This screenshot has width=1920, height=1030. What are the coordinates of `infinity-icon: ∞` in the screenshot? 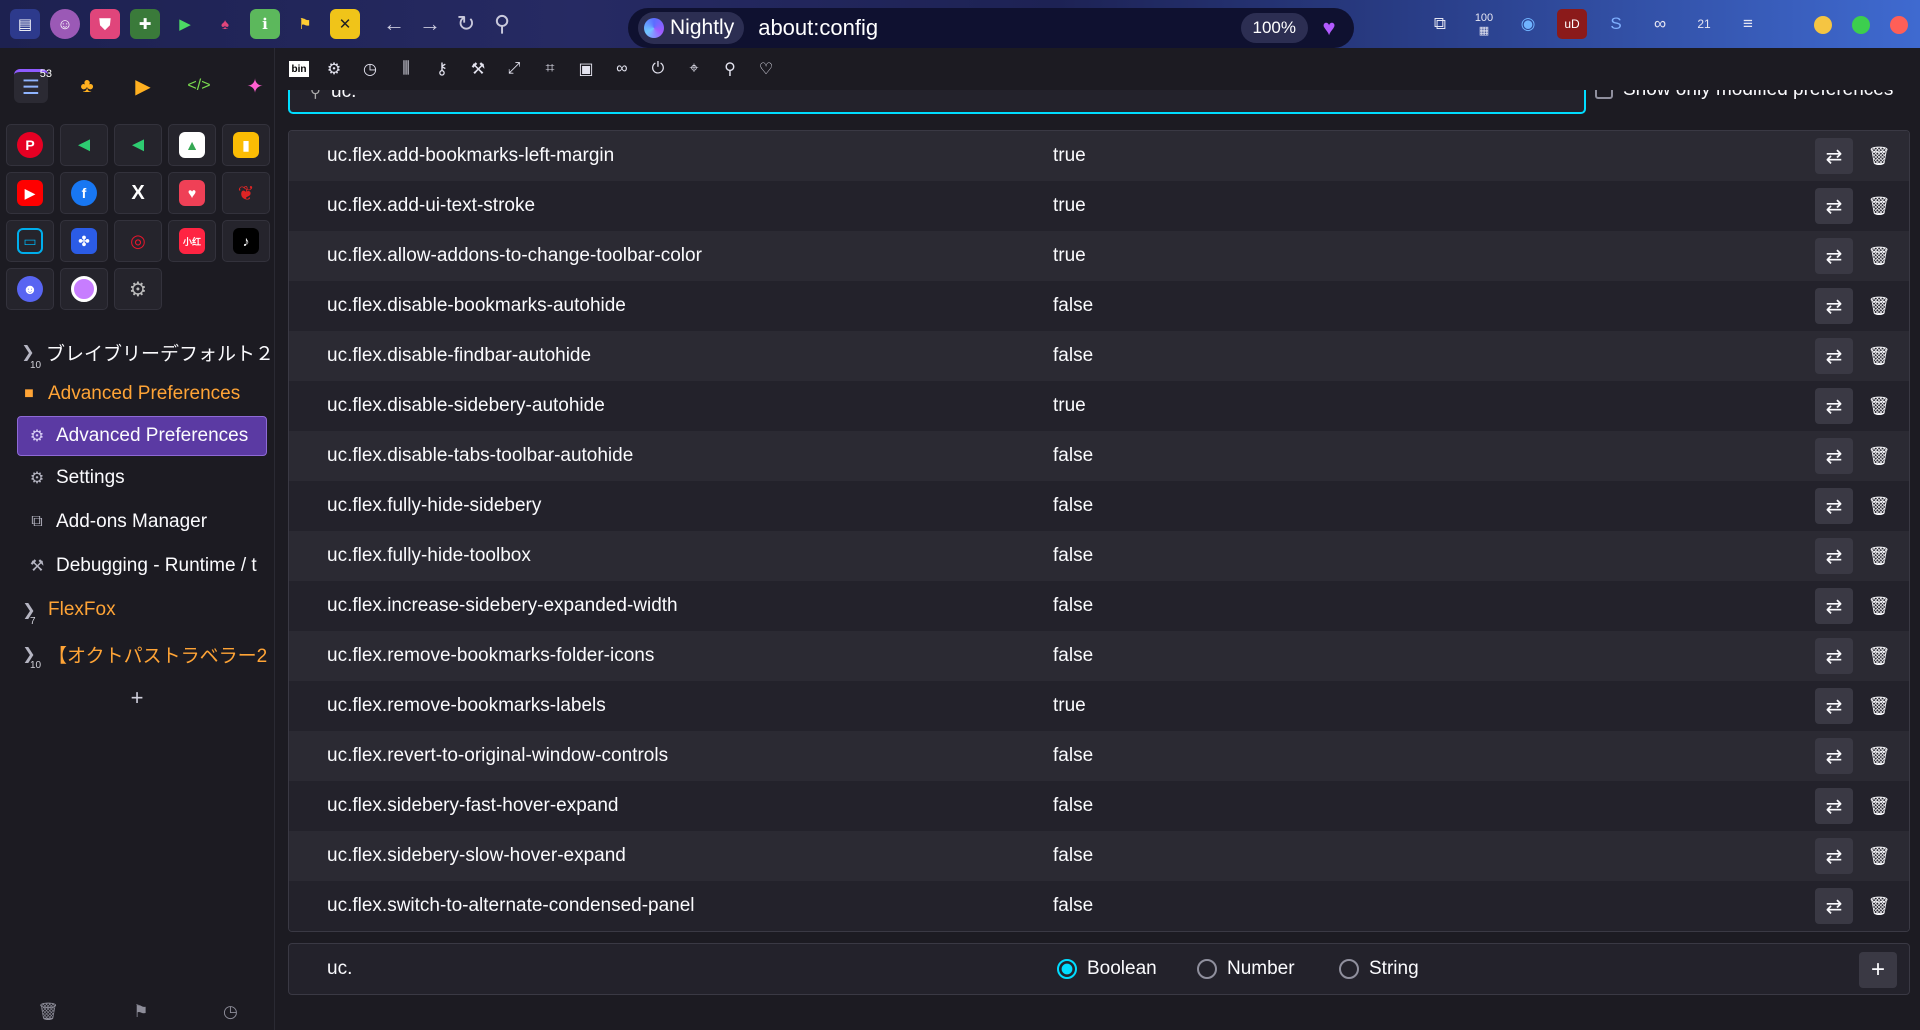 It's located at (622, 69).